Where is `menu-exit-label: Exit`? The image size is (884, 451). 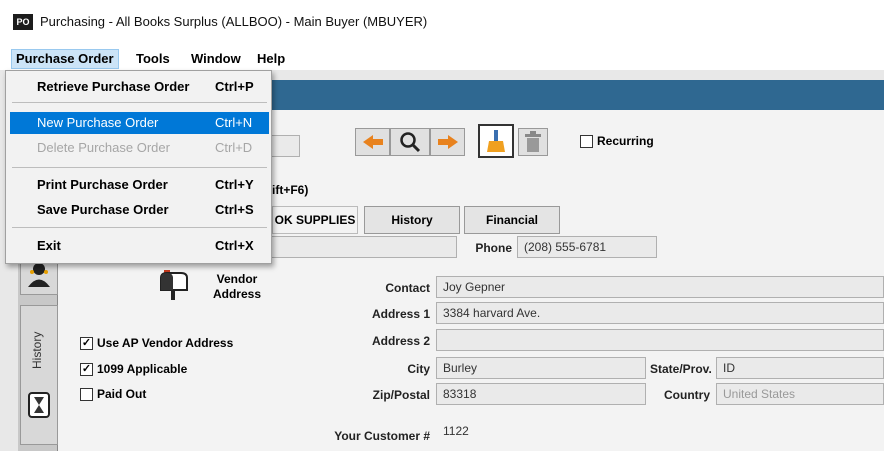
menu-exit-label: Exit is located at coordinates (49, 245).